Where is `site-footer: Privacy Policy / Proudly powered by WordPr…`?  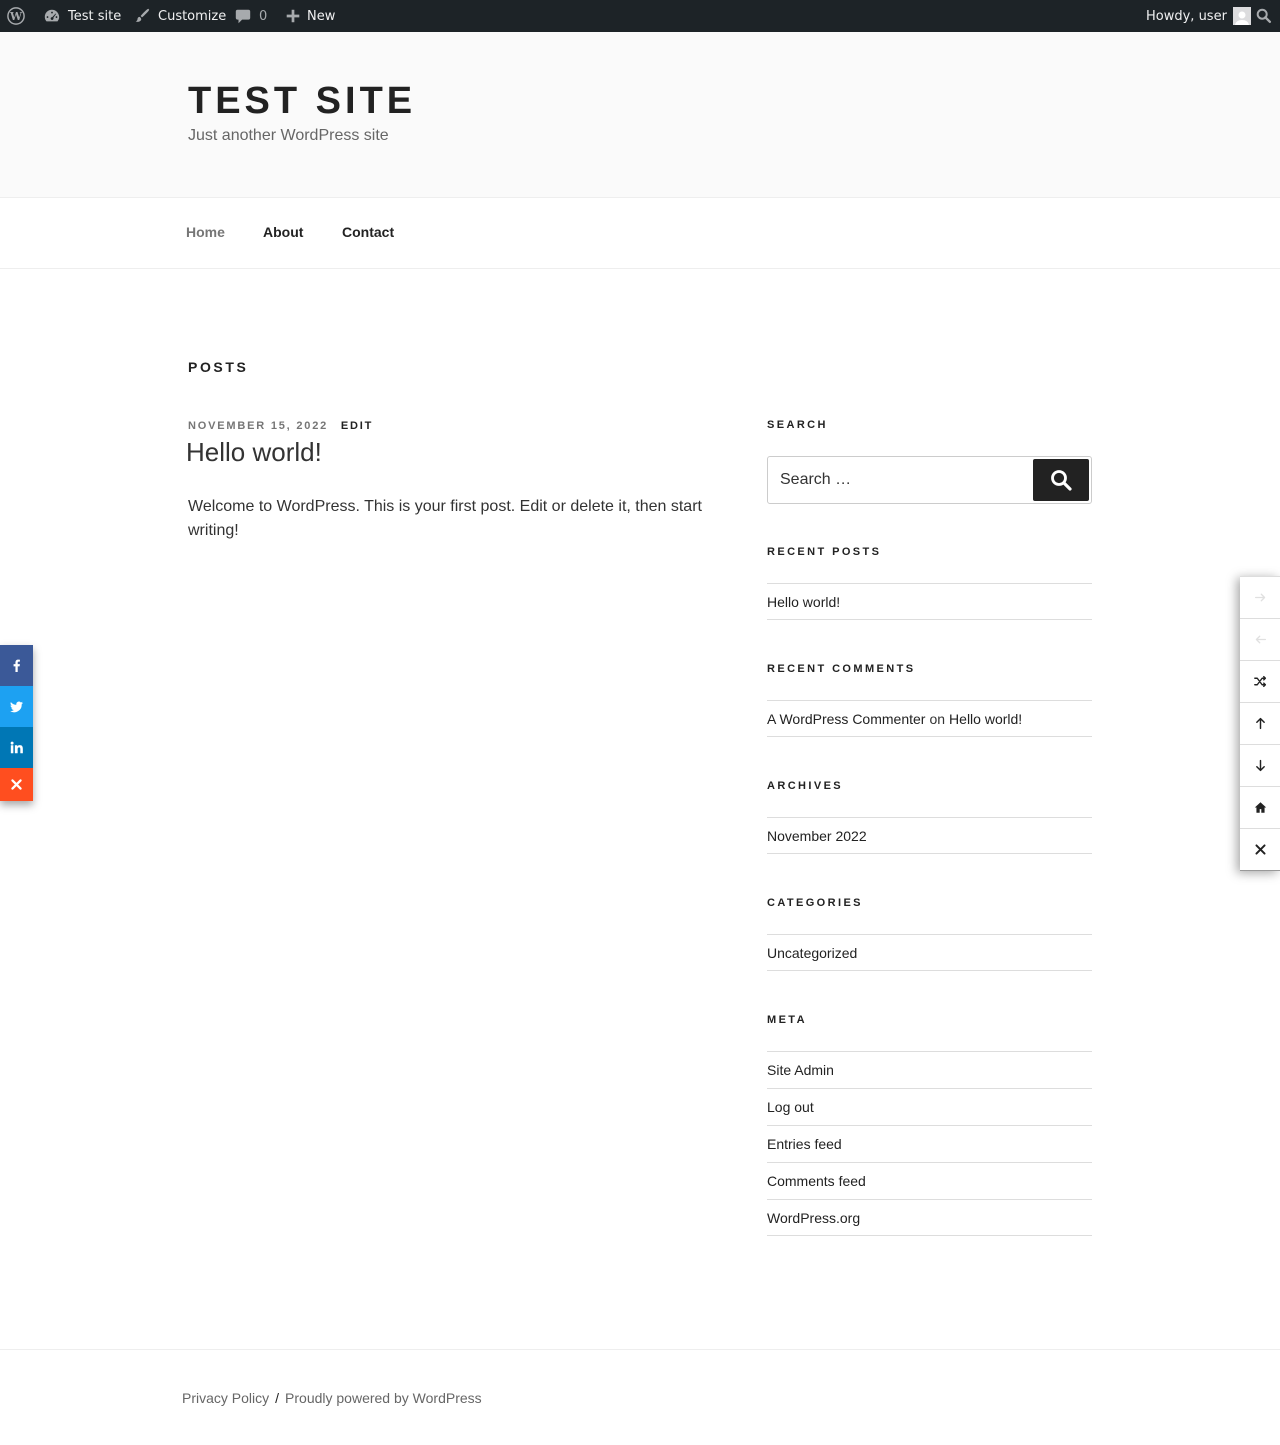
site-footer: Privacy Policy / Proudly powered by WordPr… is located at coordinates (640, 1397).